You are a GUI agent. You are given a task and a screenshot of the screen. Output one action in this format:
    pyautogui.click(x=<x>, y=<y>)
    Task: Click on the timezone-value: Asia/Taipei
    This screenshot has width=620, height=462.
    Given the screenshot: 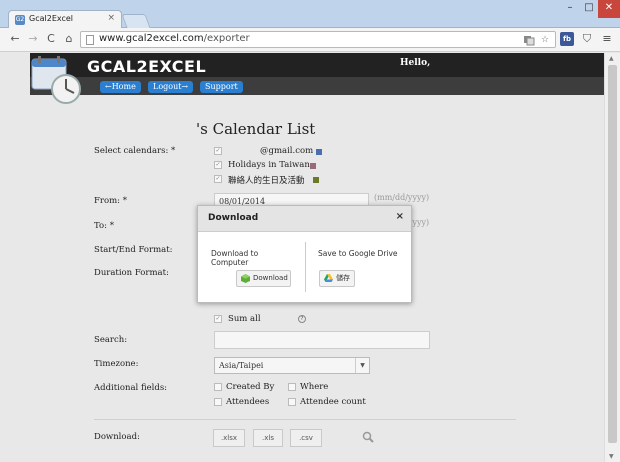 What is the action you would take?
    pyautogui.click(x=241, y=365)
    